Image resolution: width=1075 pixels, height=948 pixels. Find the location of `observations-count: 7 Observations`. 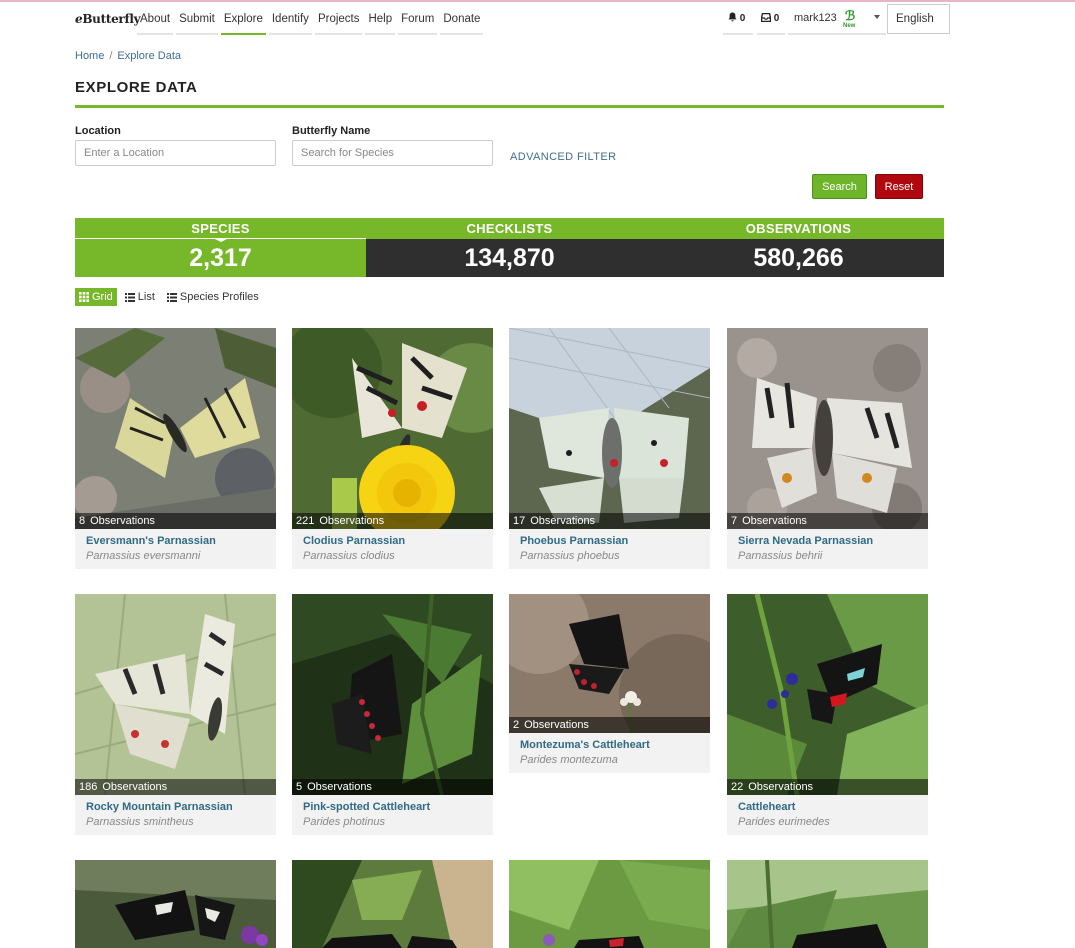

observations-count: 7 Observations is located at coordinates (827, 521).